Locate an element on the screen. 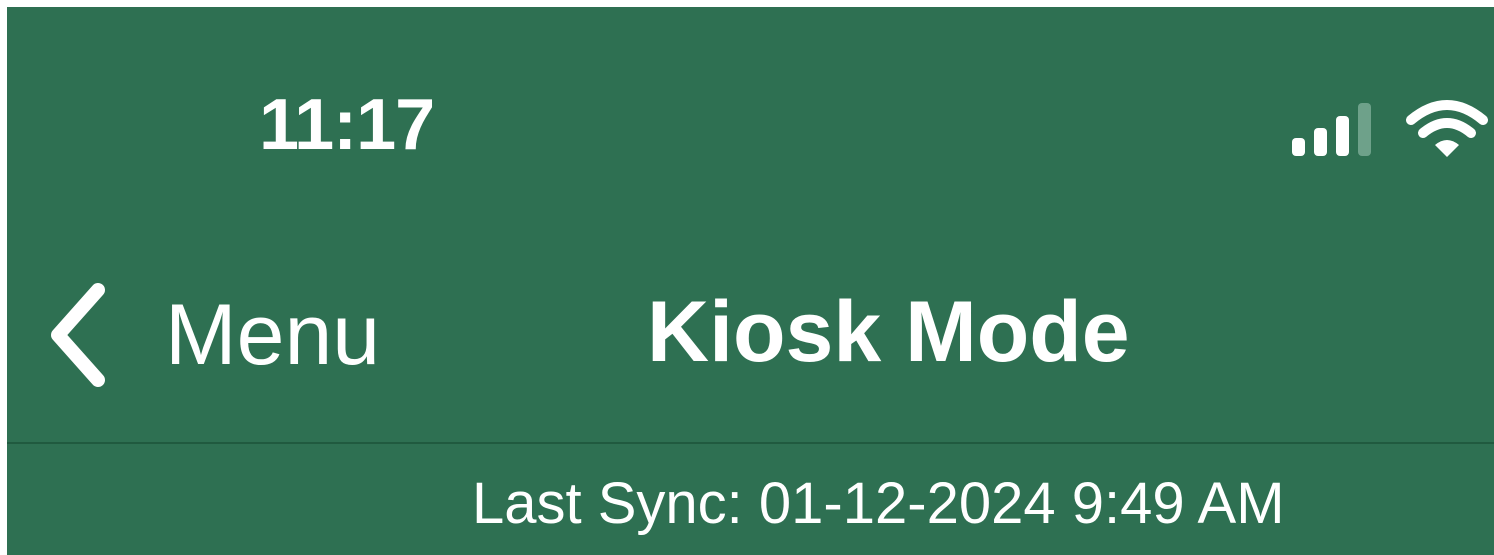 The width and height of the screenshot is (1494, 555). wifi-icon is located at coordinates (1447, 128).